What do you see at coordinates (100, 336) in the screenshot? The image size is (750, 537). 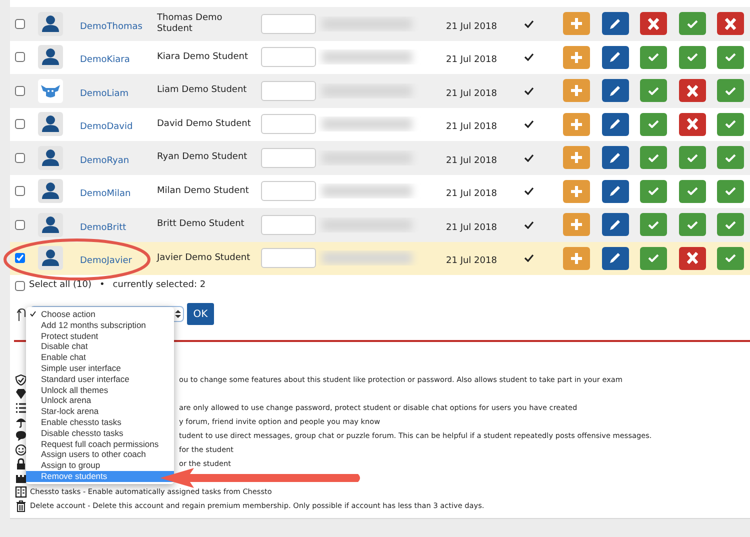 I see `menu-item: Protect student` at bounding box center [100, 336].